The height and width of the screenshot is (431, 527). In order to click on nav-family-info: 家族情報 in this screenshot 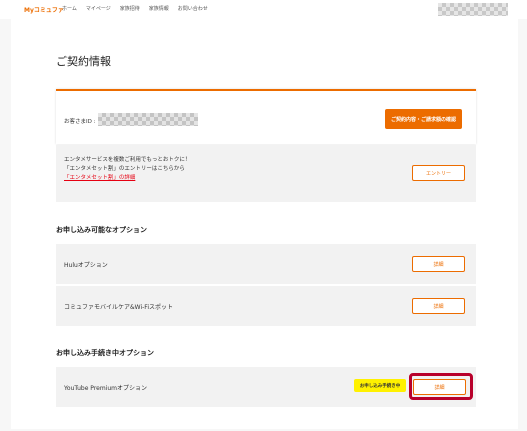, I will do `click(159, 8)`.